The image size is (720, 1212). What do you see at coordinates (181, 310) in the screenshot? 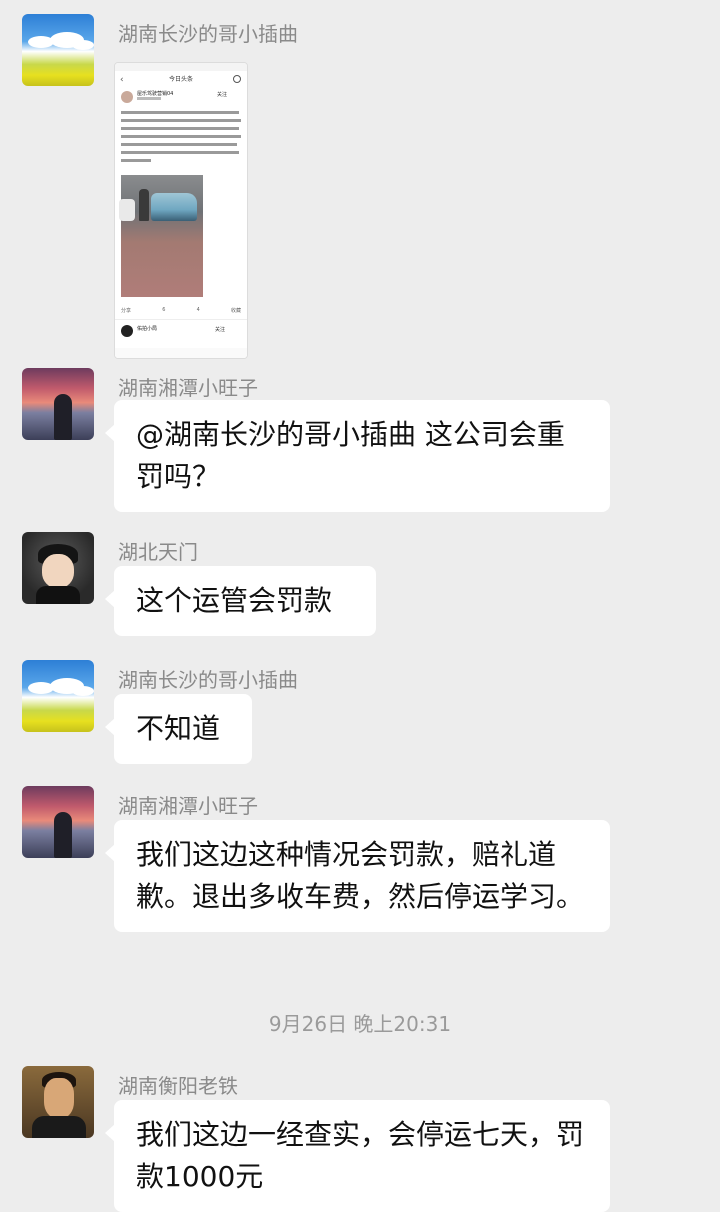
I see `news-actions: 分享 6 4 收藏` at bounding box center [181, 310].